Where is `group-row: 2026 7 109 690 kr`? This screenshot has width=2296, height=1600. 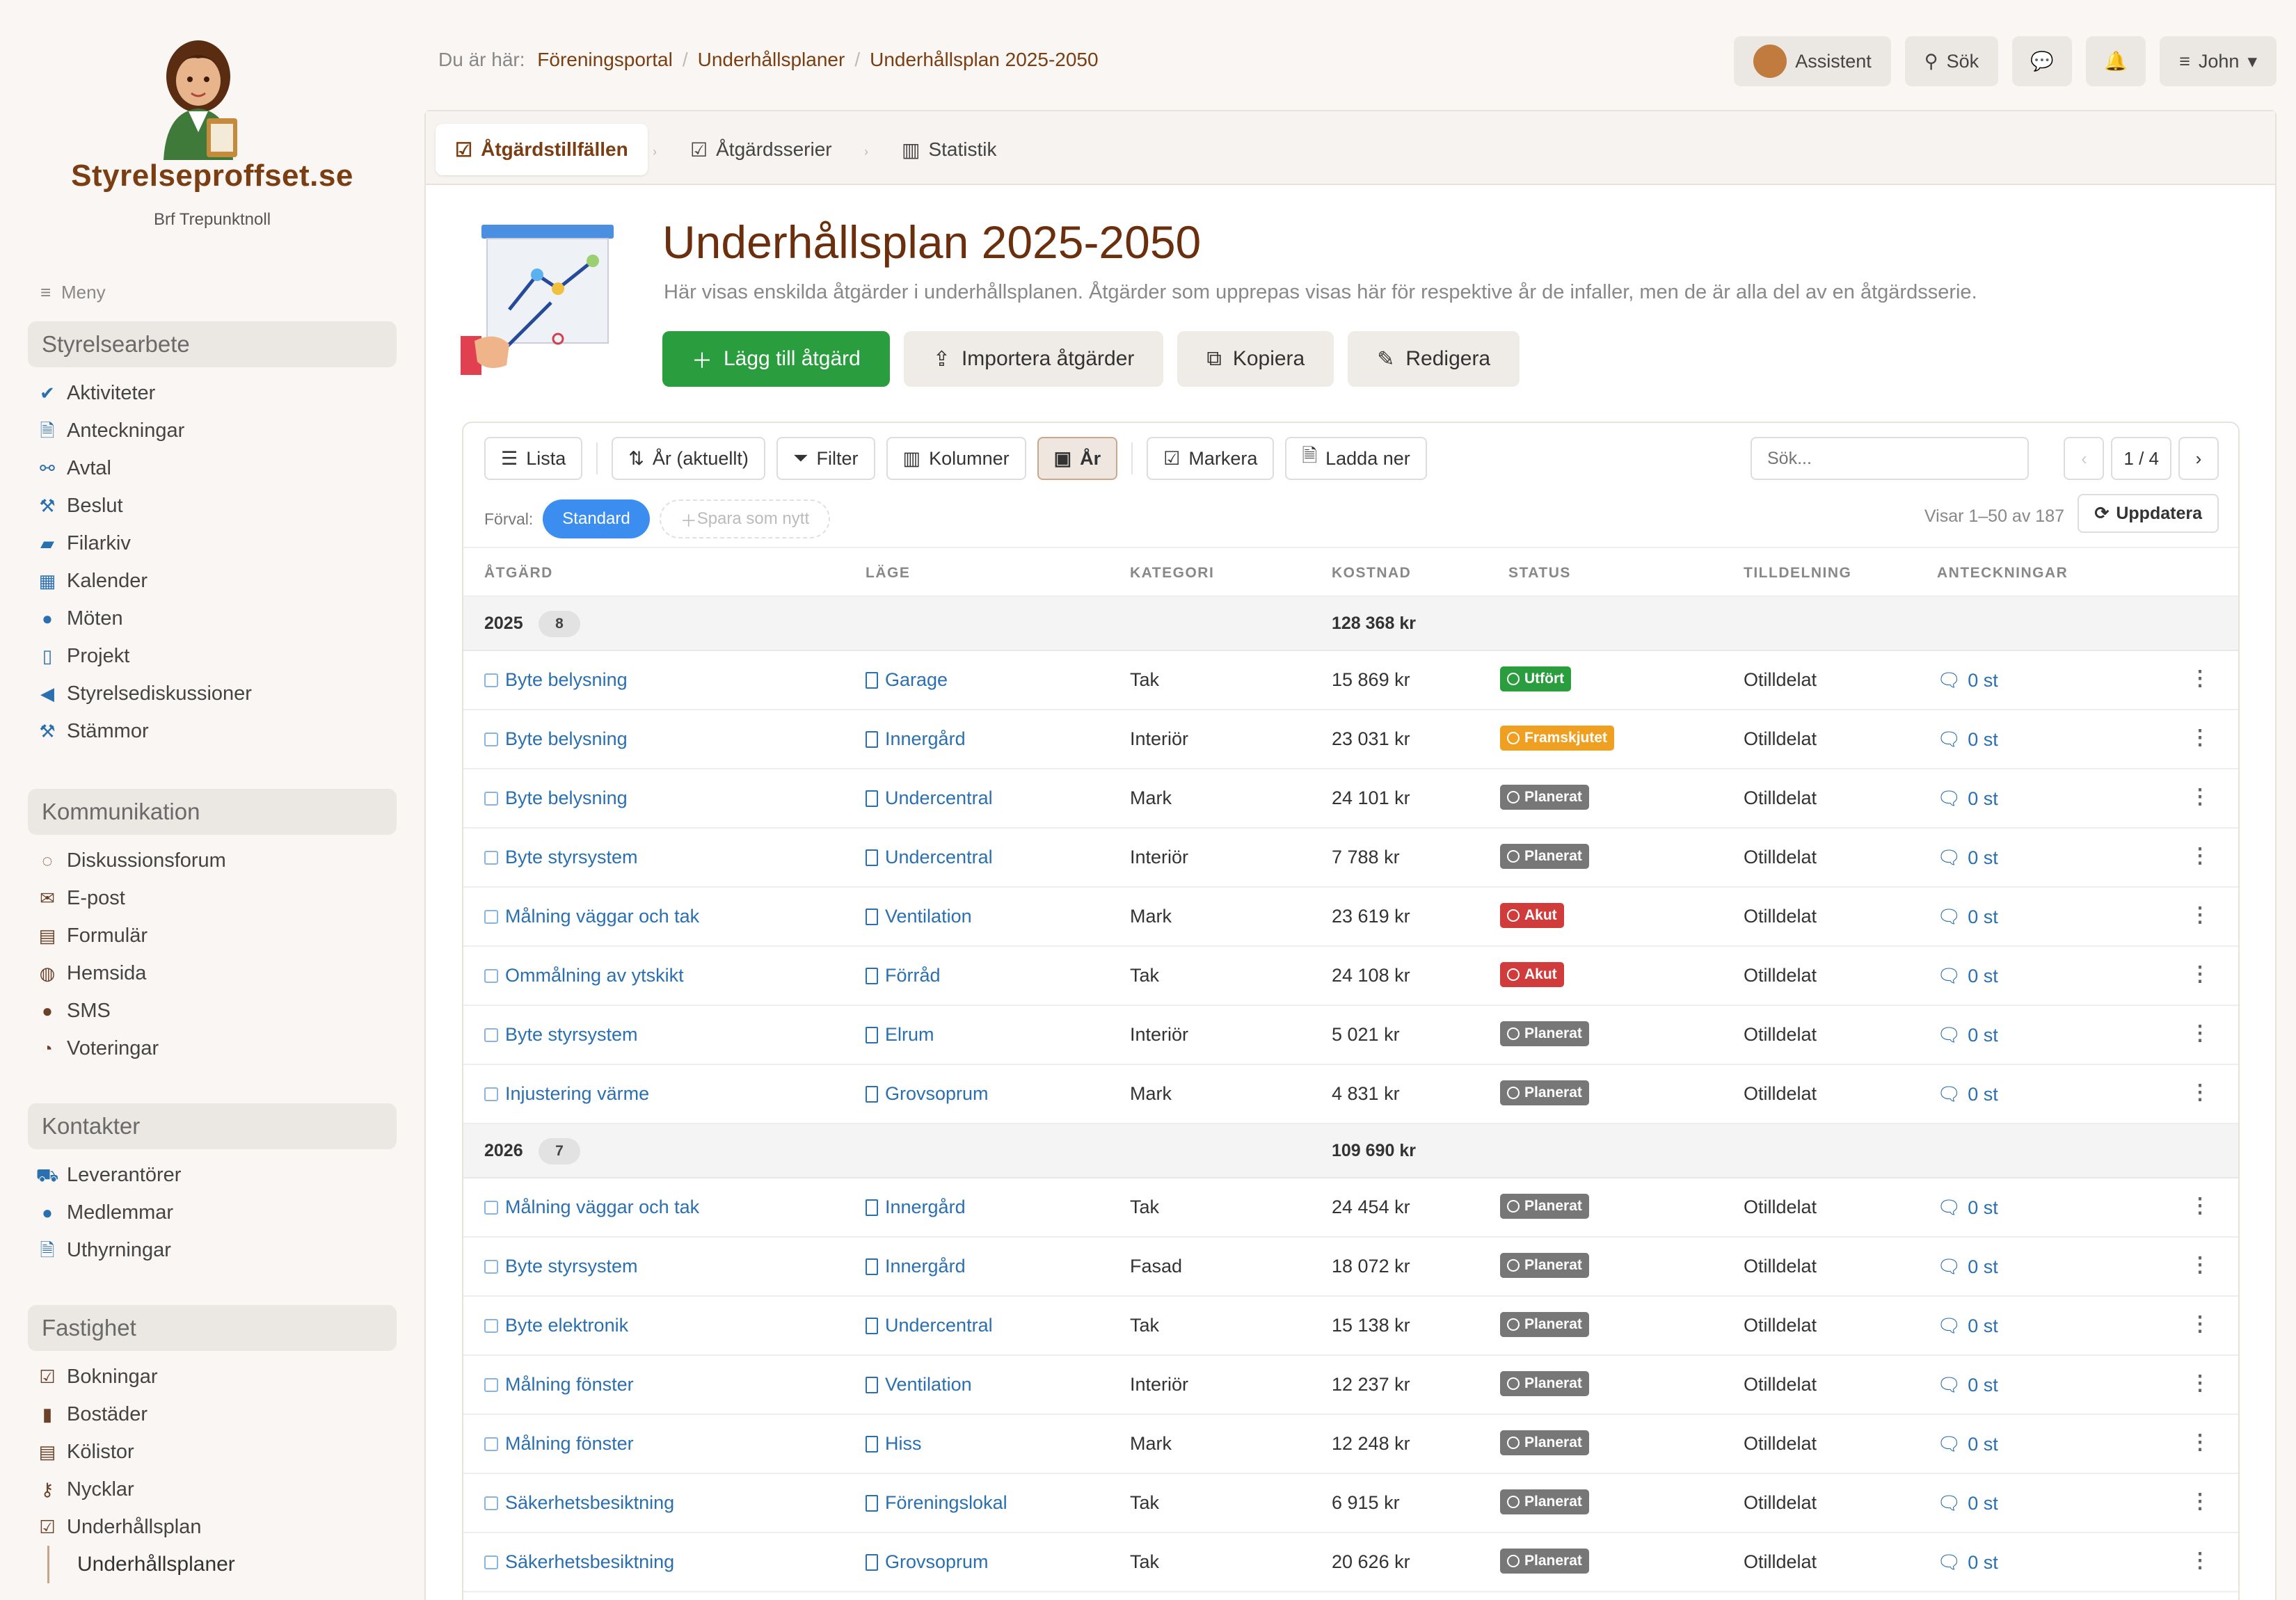 group-row: 2026 7 109 690 kr is located at coordinates (1350, 1151).